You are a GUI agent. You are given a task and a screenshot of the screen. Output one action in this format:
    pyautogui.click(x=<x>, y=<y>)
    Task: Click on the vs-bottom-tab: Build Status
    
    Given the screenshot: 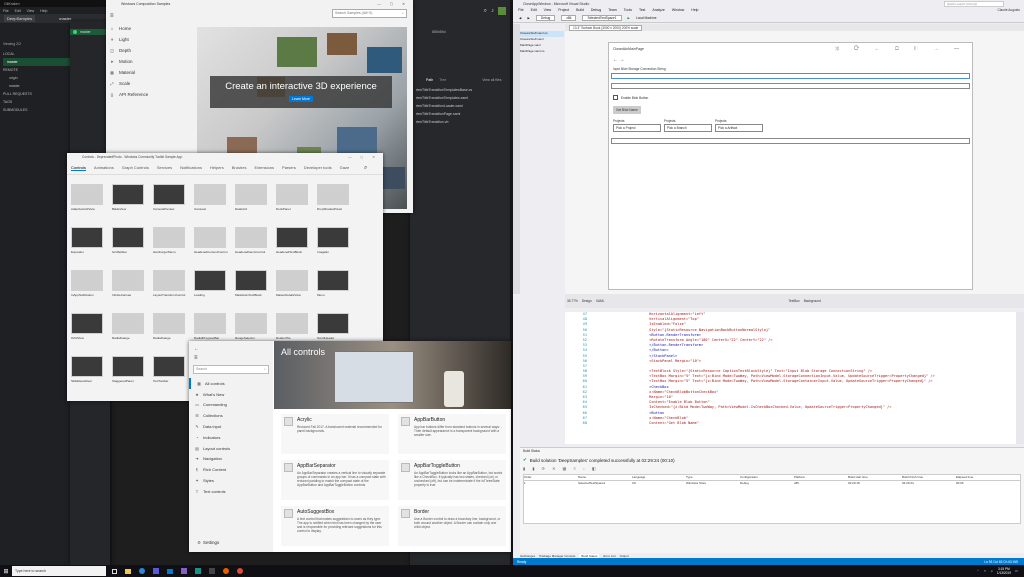 What is the action you would take?
    pyautogui.click(x=589, y=555)
    